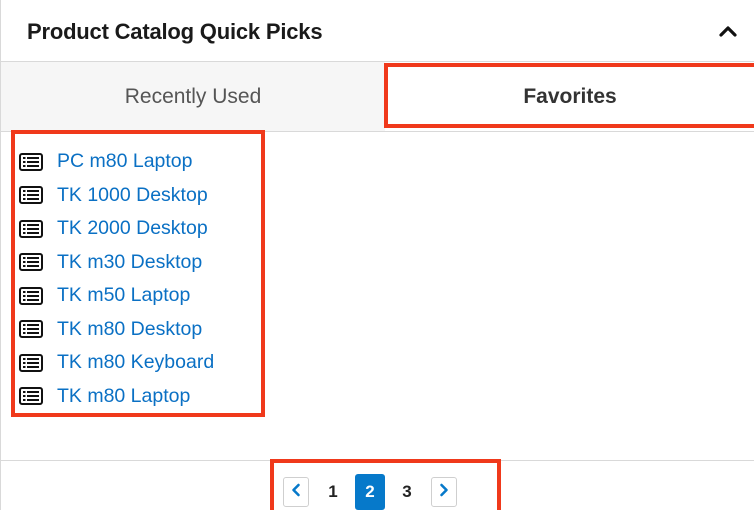 The image size is (754, 510). I want to click on list-item: PC m80 Laptop, so click(116, 162).